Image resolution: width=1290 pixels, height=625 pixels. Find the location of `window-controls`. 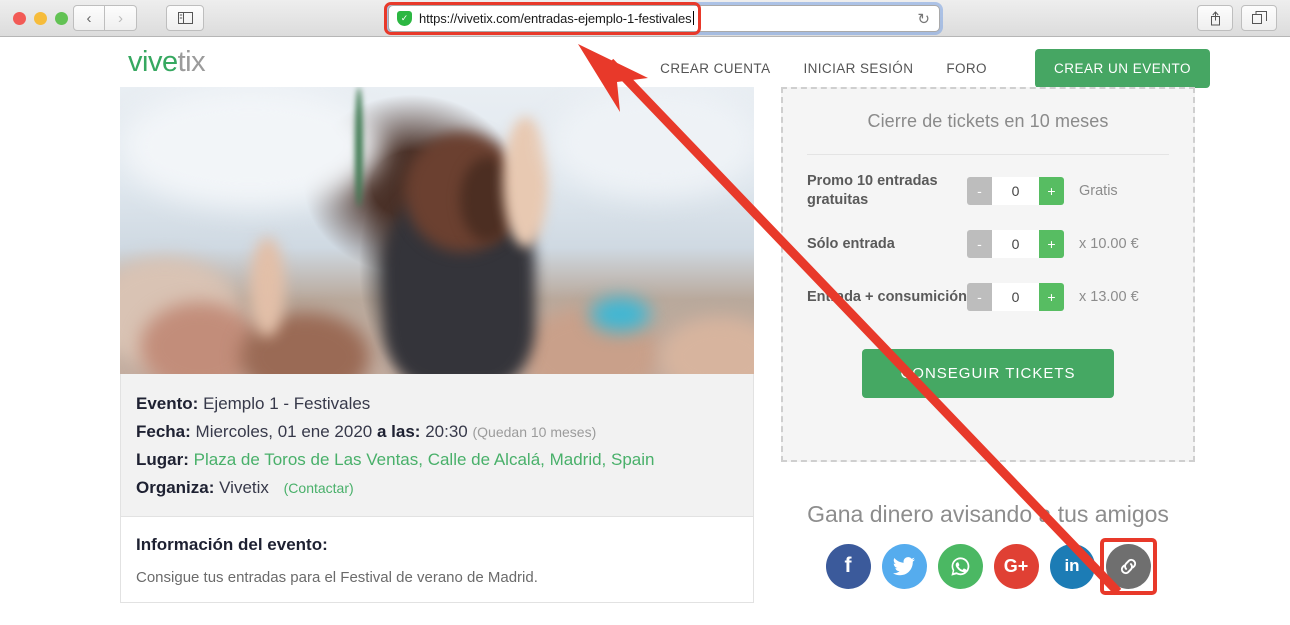

window-controls is located at coordinates (40, 18).